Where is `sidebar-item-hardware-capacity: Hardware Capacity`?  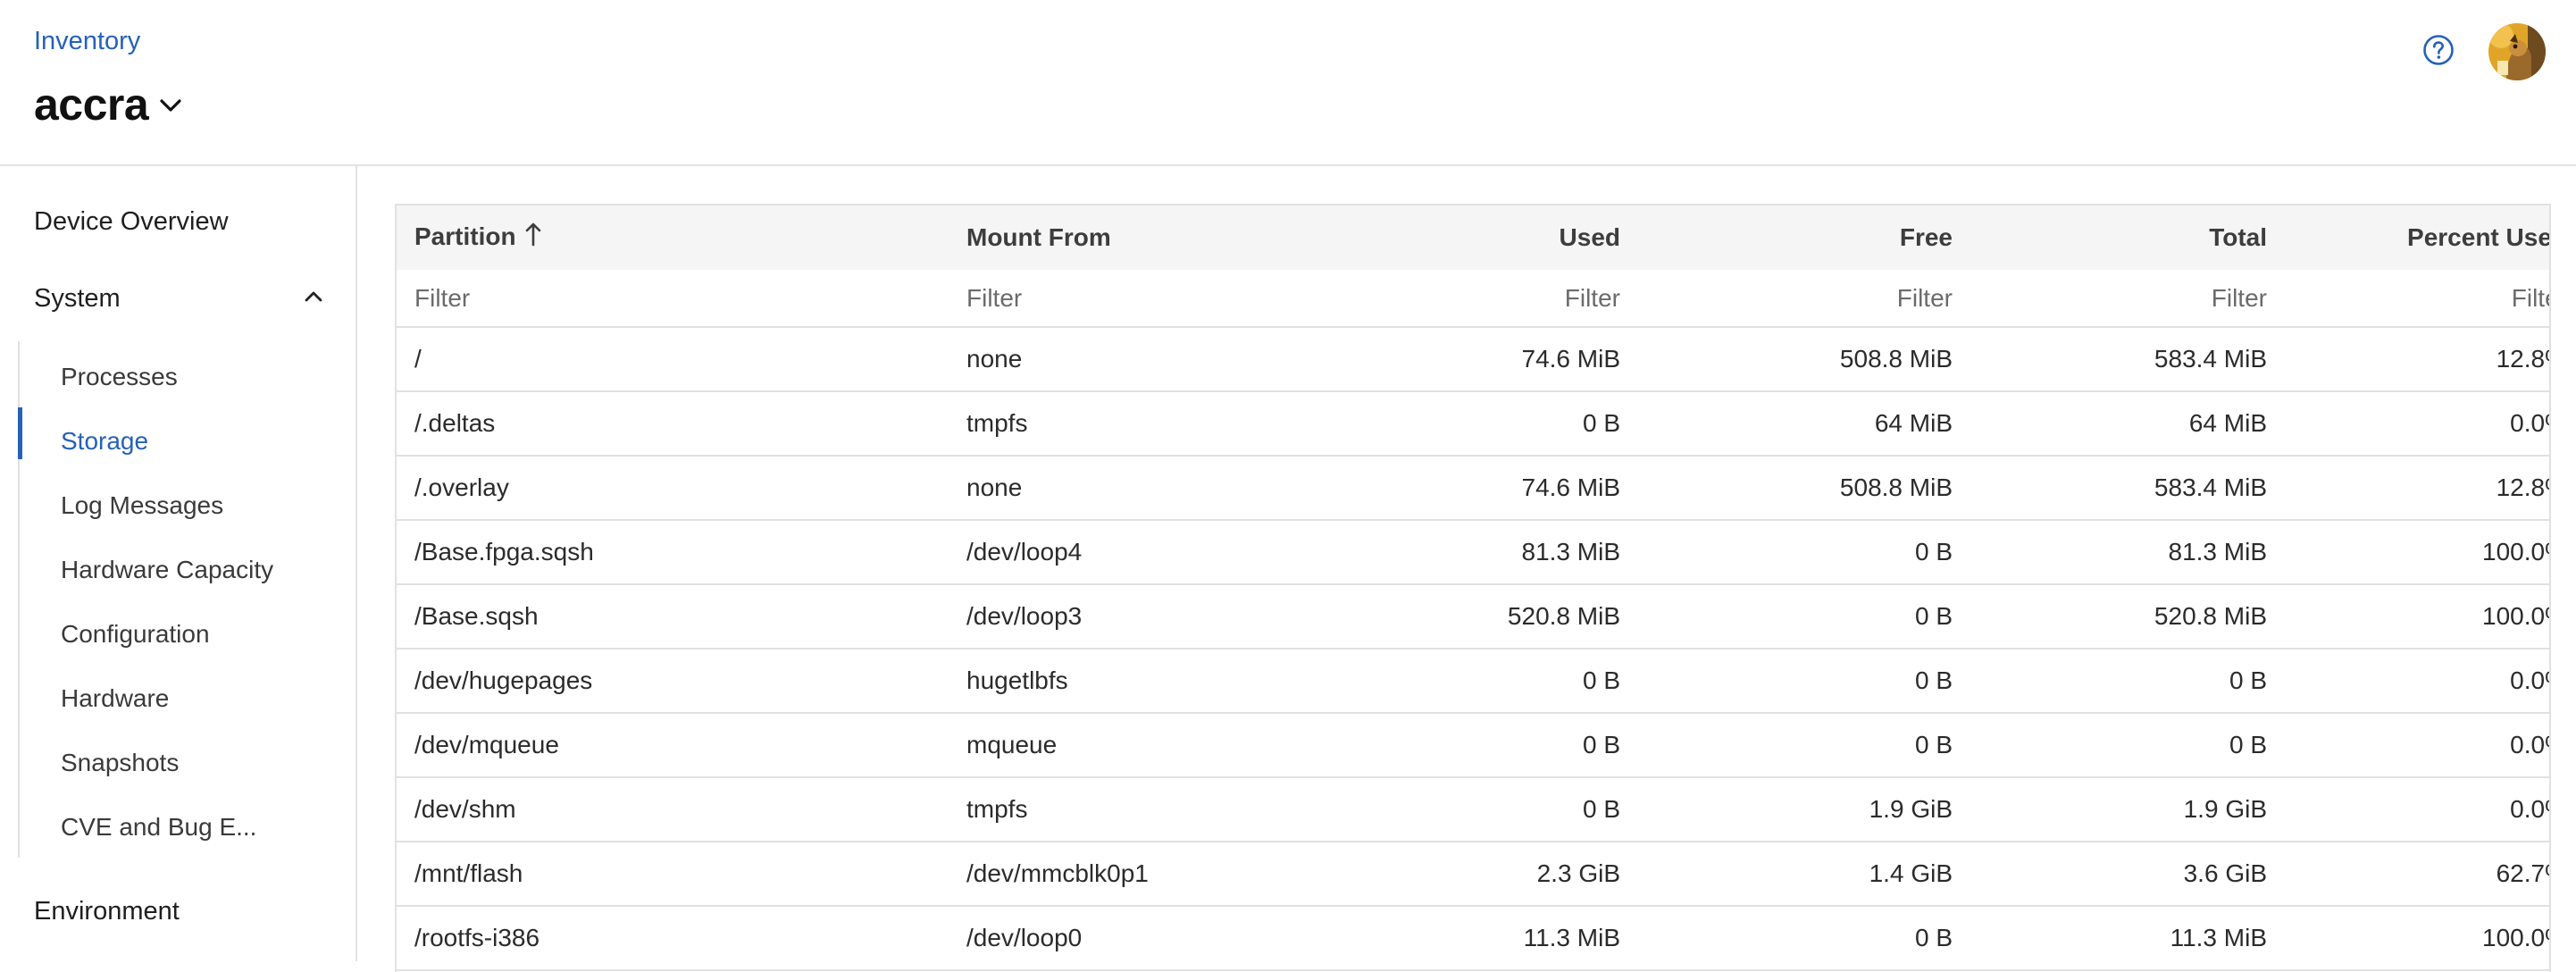 sidebar-item-hardware-capacity: Hardware Capacity is located at coordinates (167, 570).